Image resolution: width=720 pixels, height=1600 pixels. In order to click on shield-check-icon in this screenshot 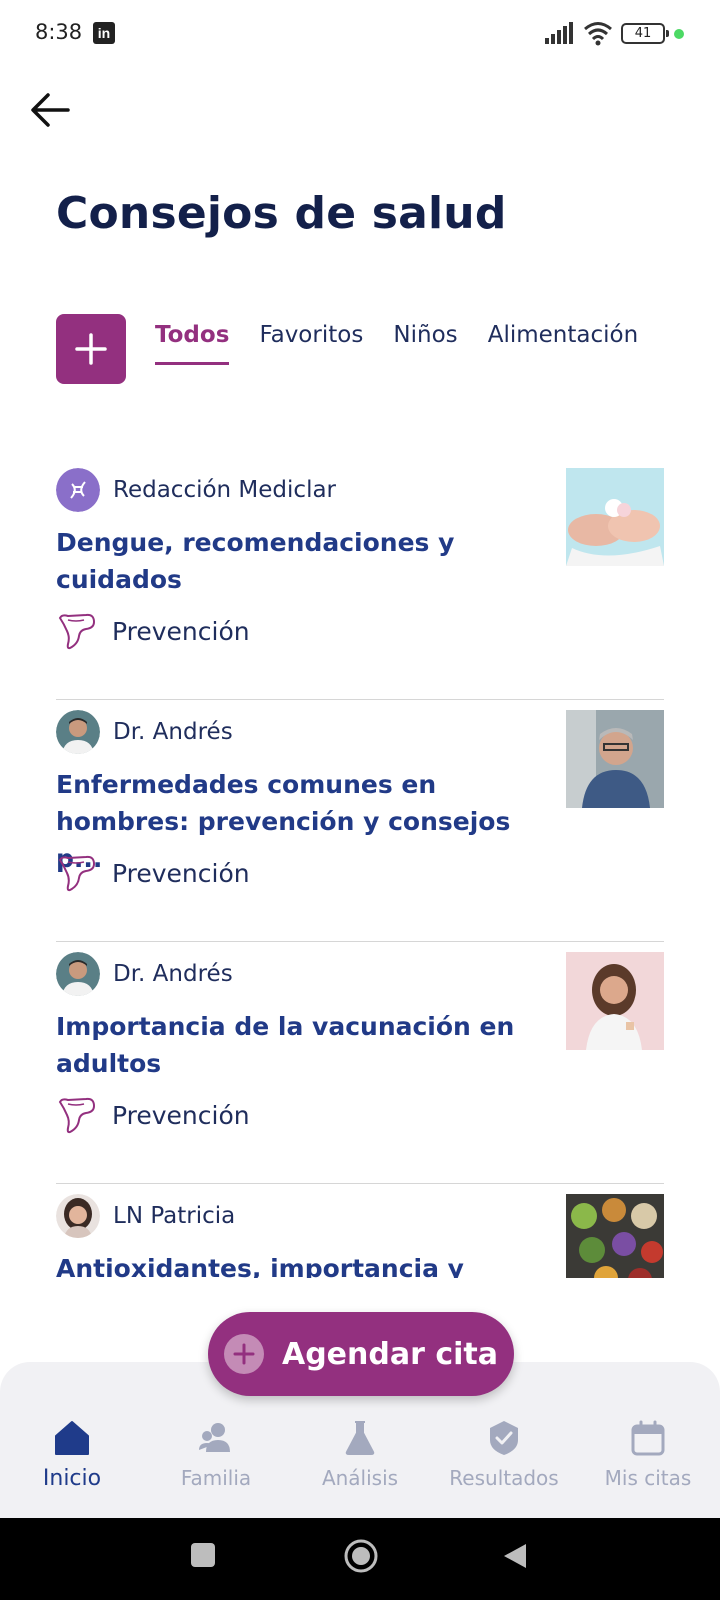, I will do `click(504, 1438)`.